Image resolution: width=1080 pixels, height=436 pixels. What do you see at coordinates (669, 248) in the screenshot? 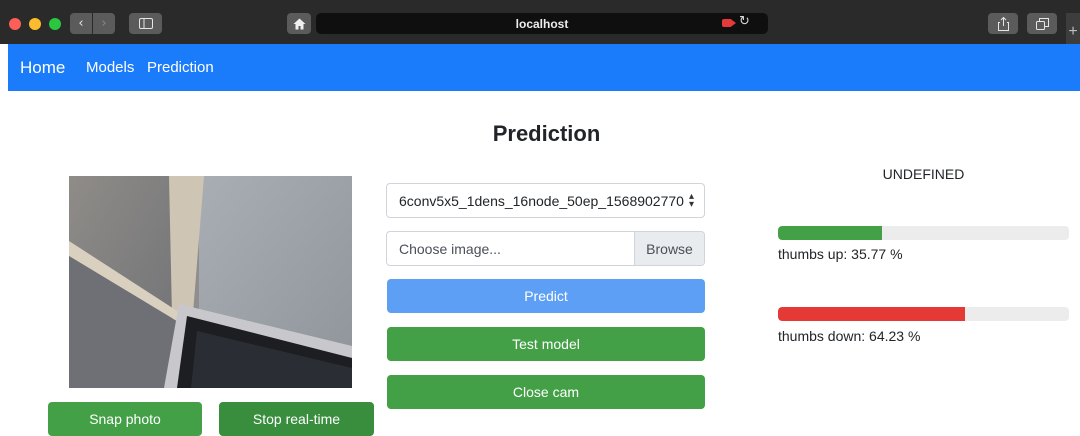
I see `browse-button: Browse` at bounding box center [669, 248].